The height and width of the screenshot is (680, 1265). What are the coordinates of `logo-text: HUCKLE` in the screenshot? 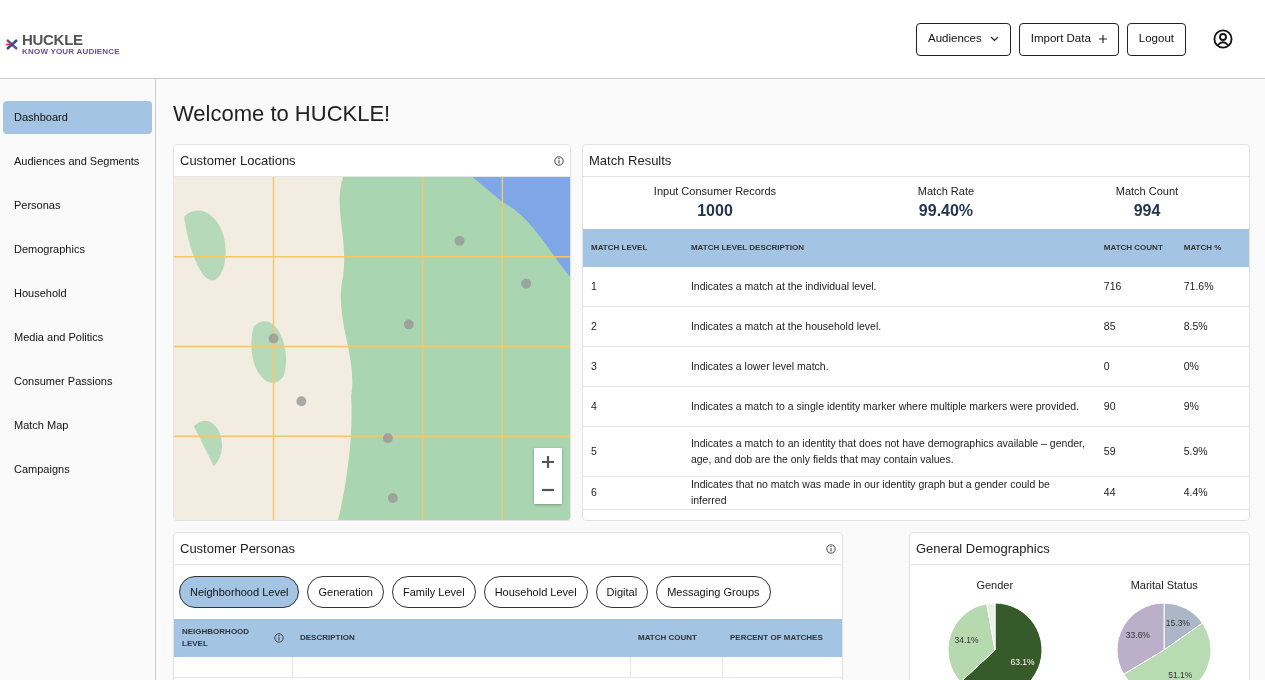 It's located at (53, 40).